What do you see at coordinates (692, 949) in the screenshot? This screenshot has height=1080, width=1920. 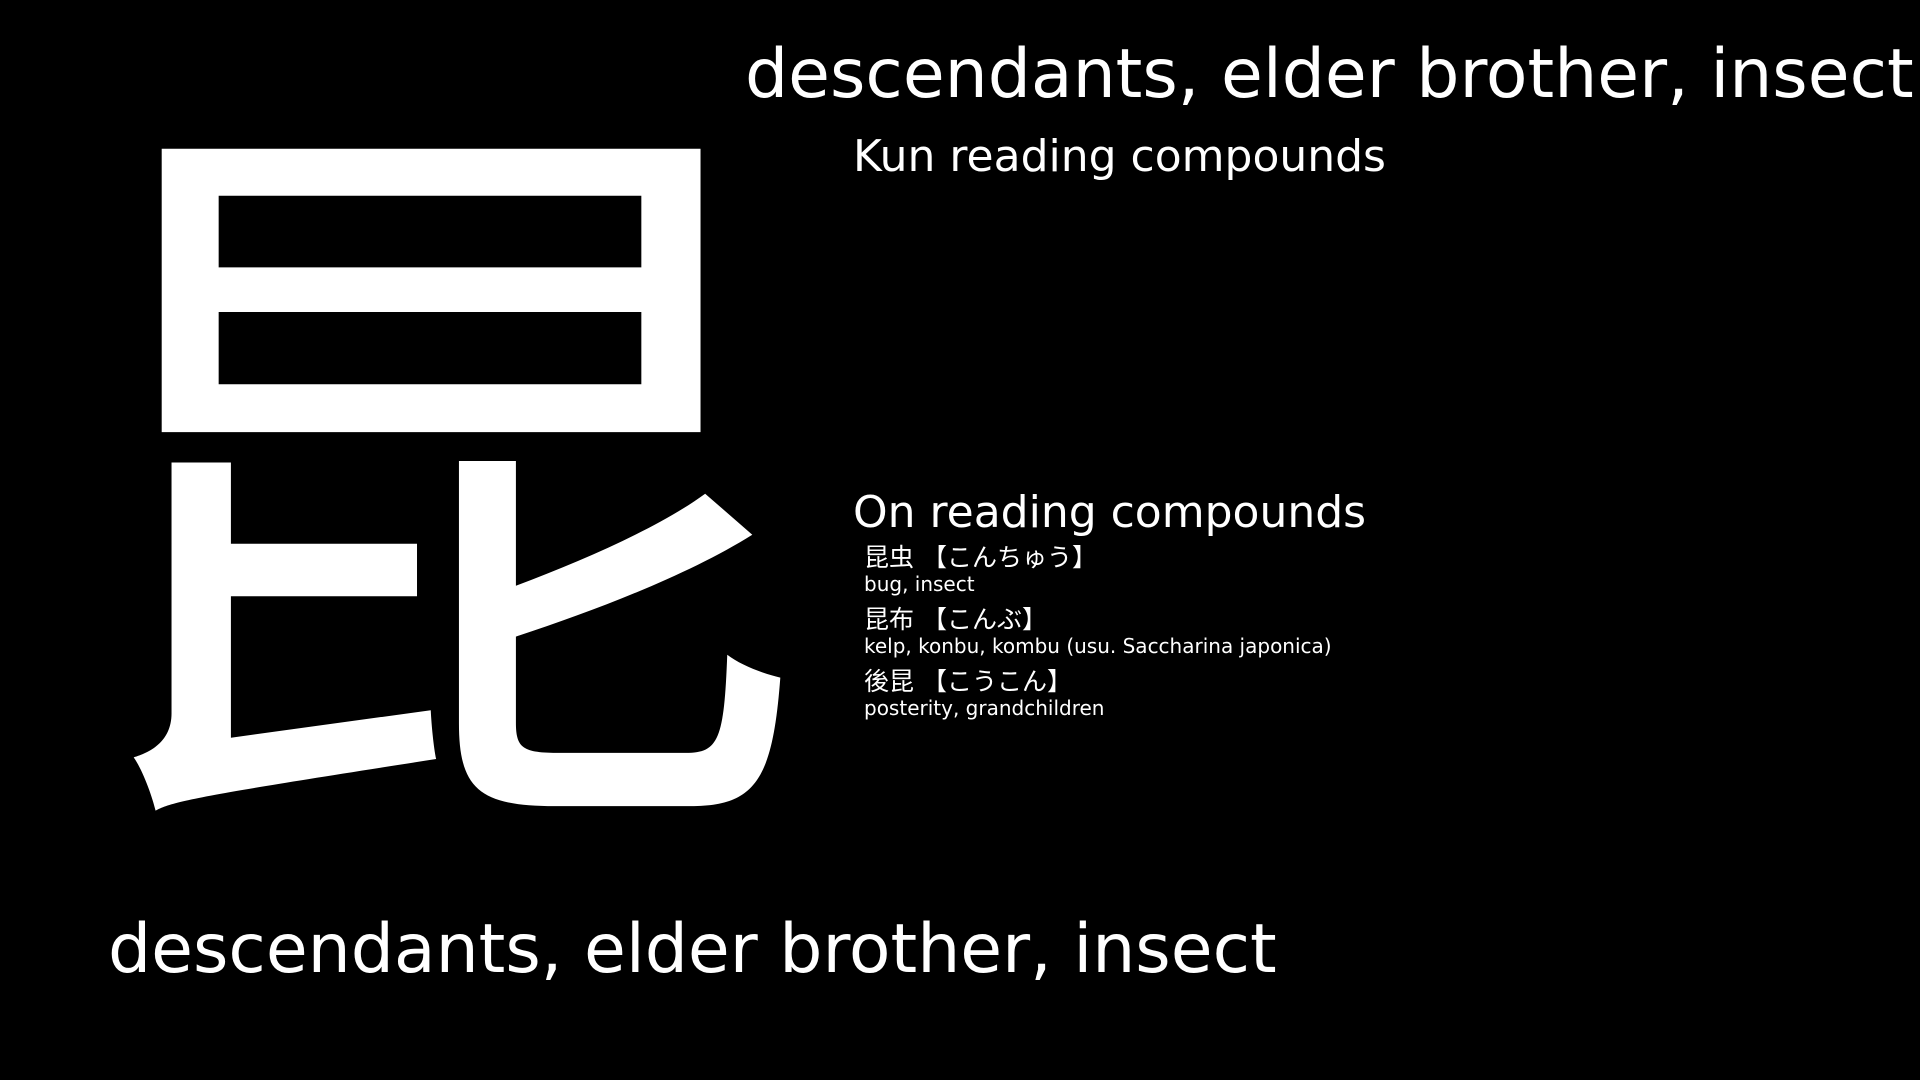 I see `meaning-heading-bottom: descendants, elder brother, insect` at bounding box center [692, 949].